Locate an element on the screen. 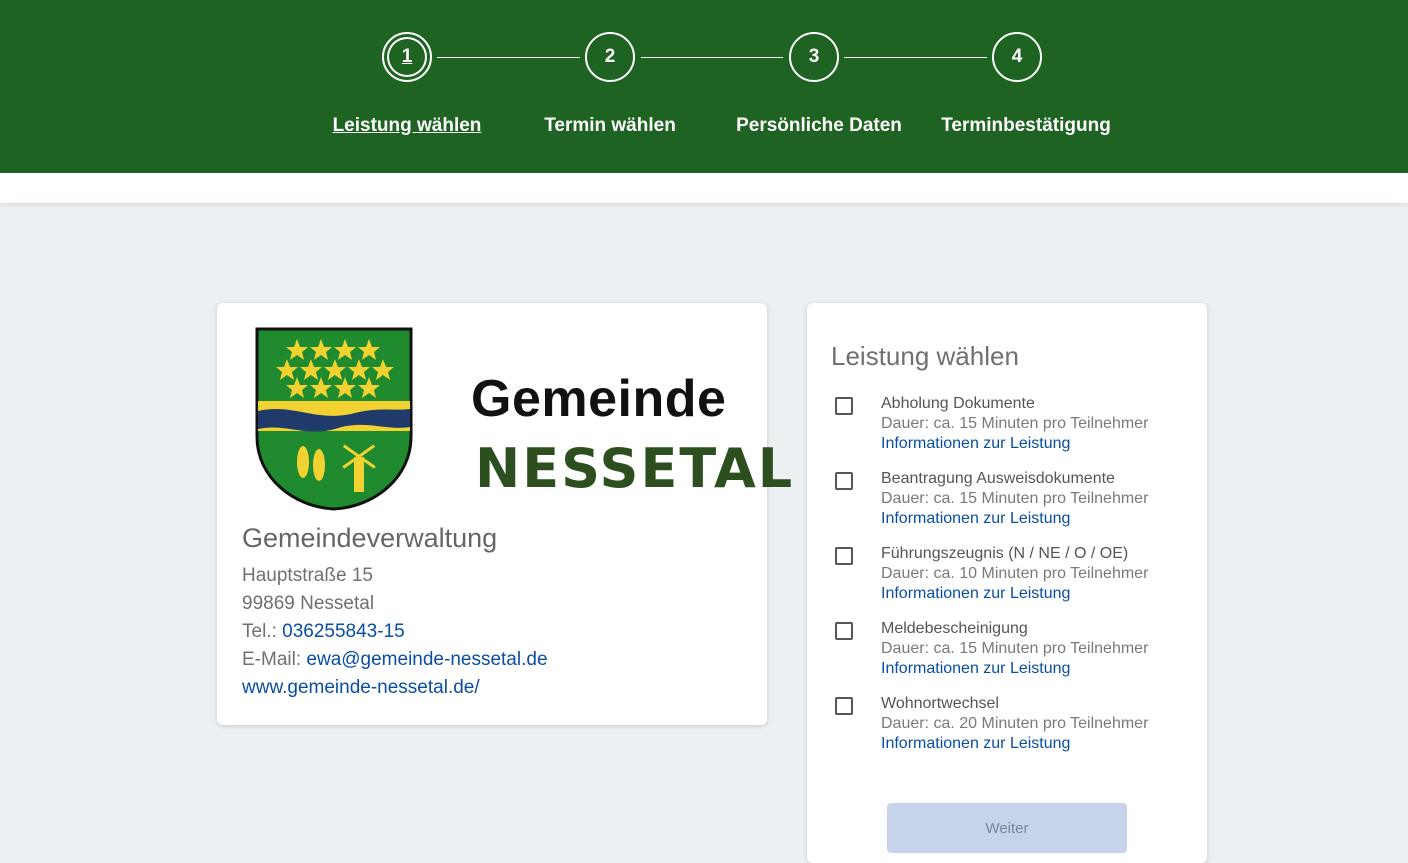 Image resolution: width=1408 pixels, height=863 pixels. website-link: www.gemeinde-nessetal.de/ is located at coordinates (361, 687).